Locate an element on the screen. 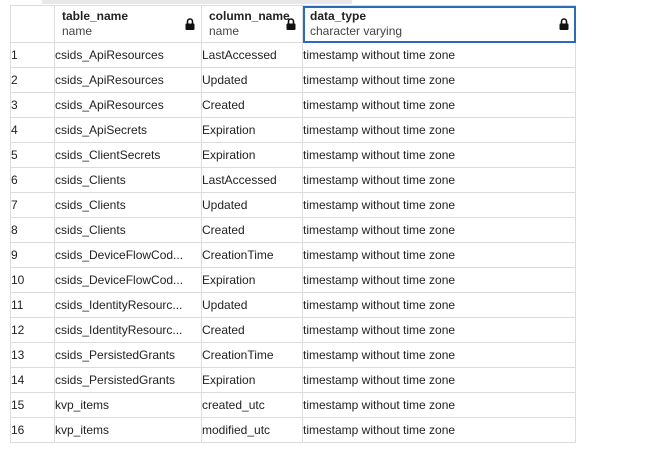  row-number: 3 is located at coordinates (32, 105).